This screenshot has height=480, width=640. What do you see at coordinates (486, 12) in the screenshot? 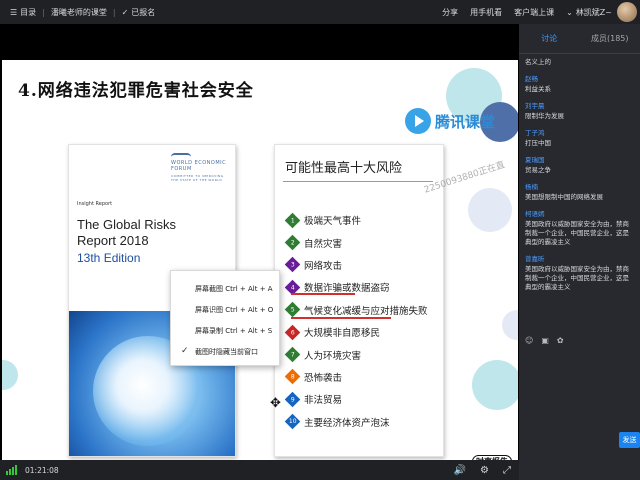
I see `phone-view-button: 用手机看` at bounding box center [486, 12].